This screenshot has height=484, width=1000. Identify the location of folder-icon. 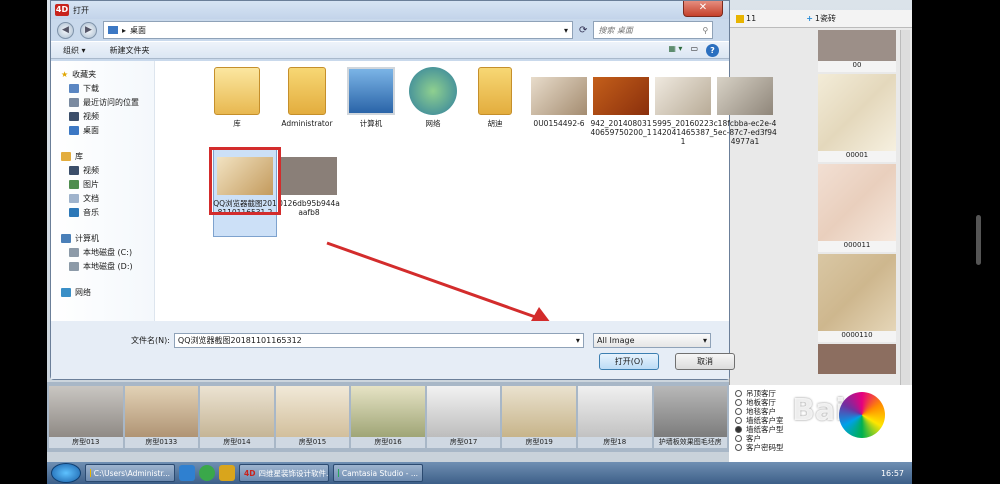
(90, 473).